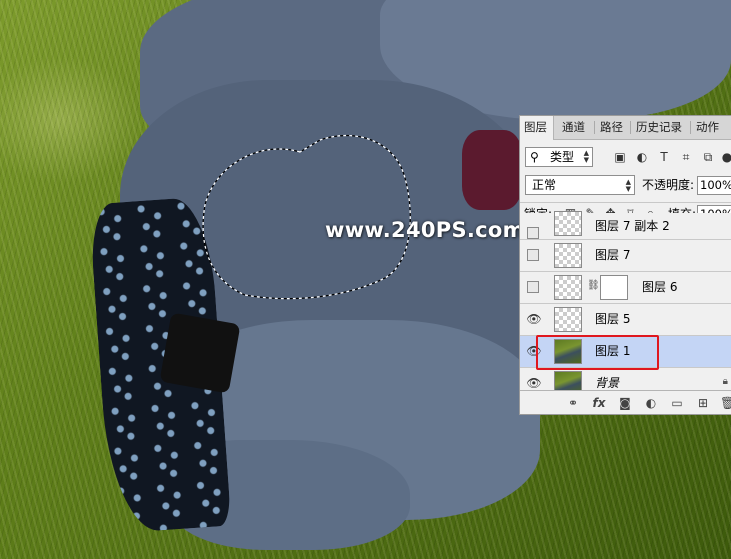  What do you see at coordinates (668, 185) in the screenshot?
I see `opacity-label: 不透明度:` at bounding box center [668, 185].